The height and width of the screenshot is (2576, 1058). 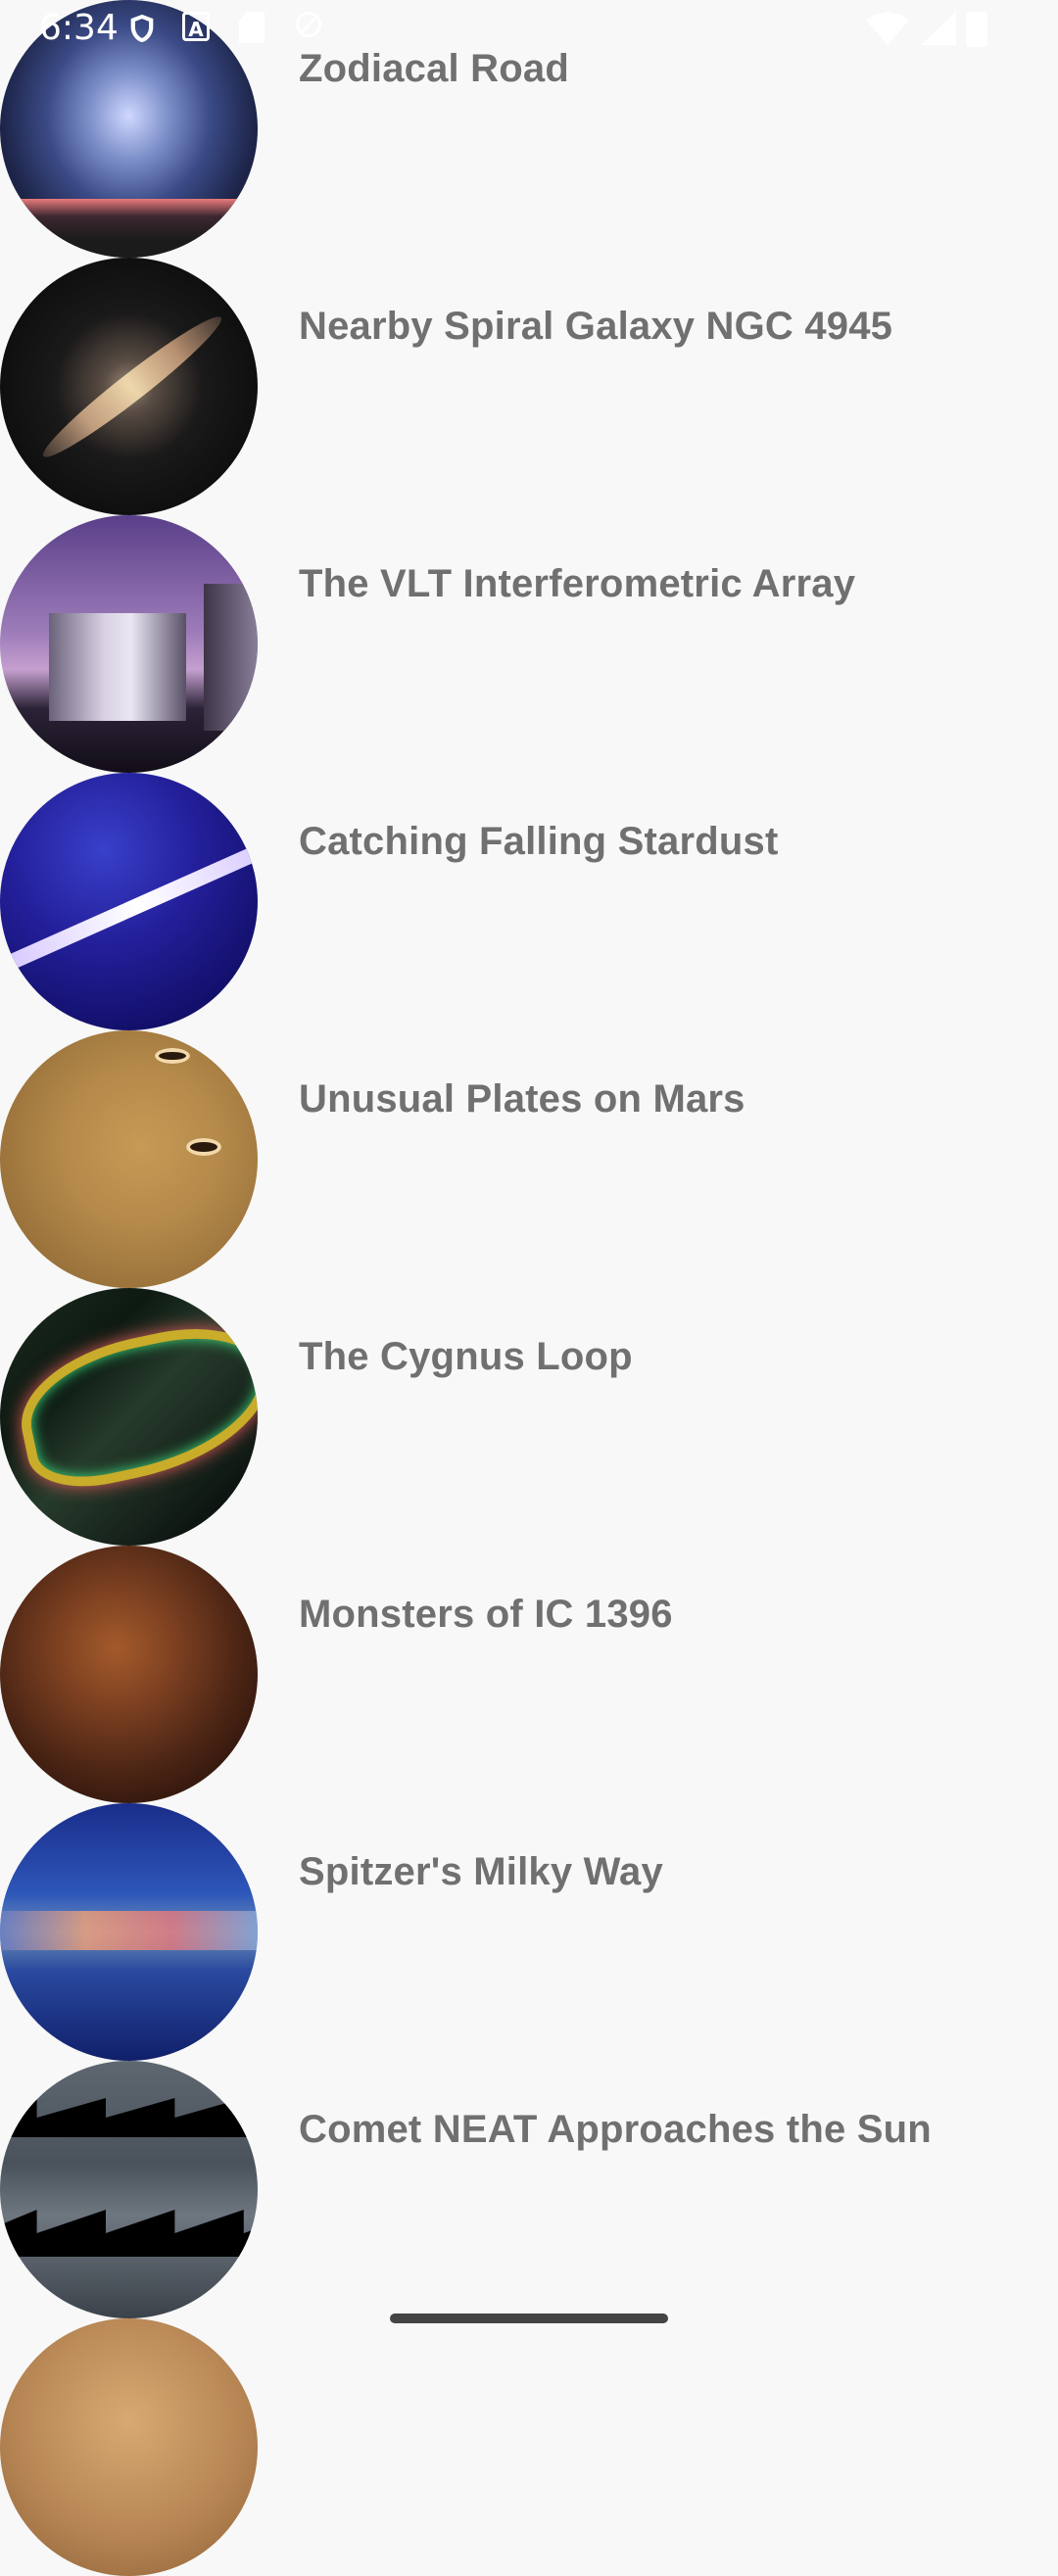 What do you see at coordinates (529, 2189) in the screenshot?
I see `list-item: Comet NEAT Approaches the Sun` at bounding box center [529, 2189].